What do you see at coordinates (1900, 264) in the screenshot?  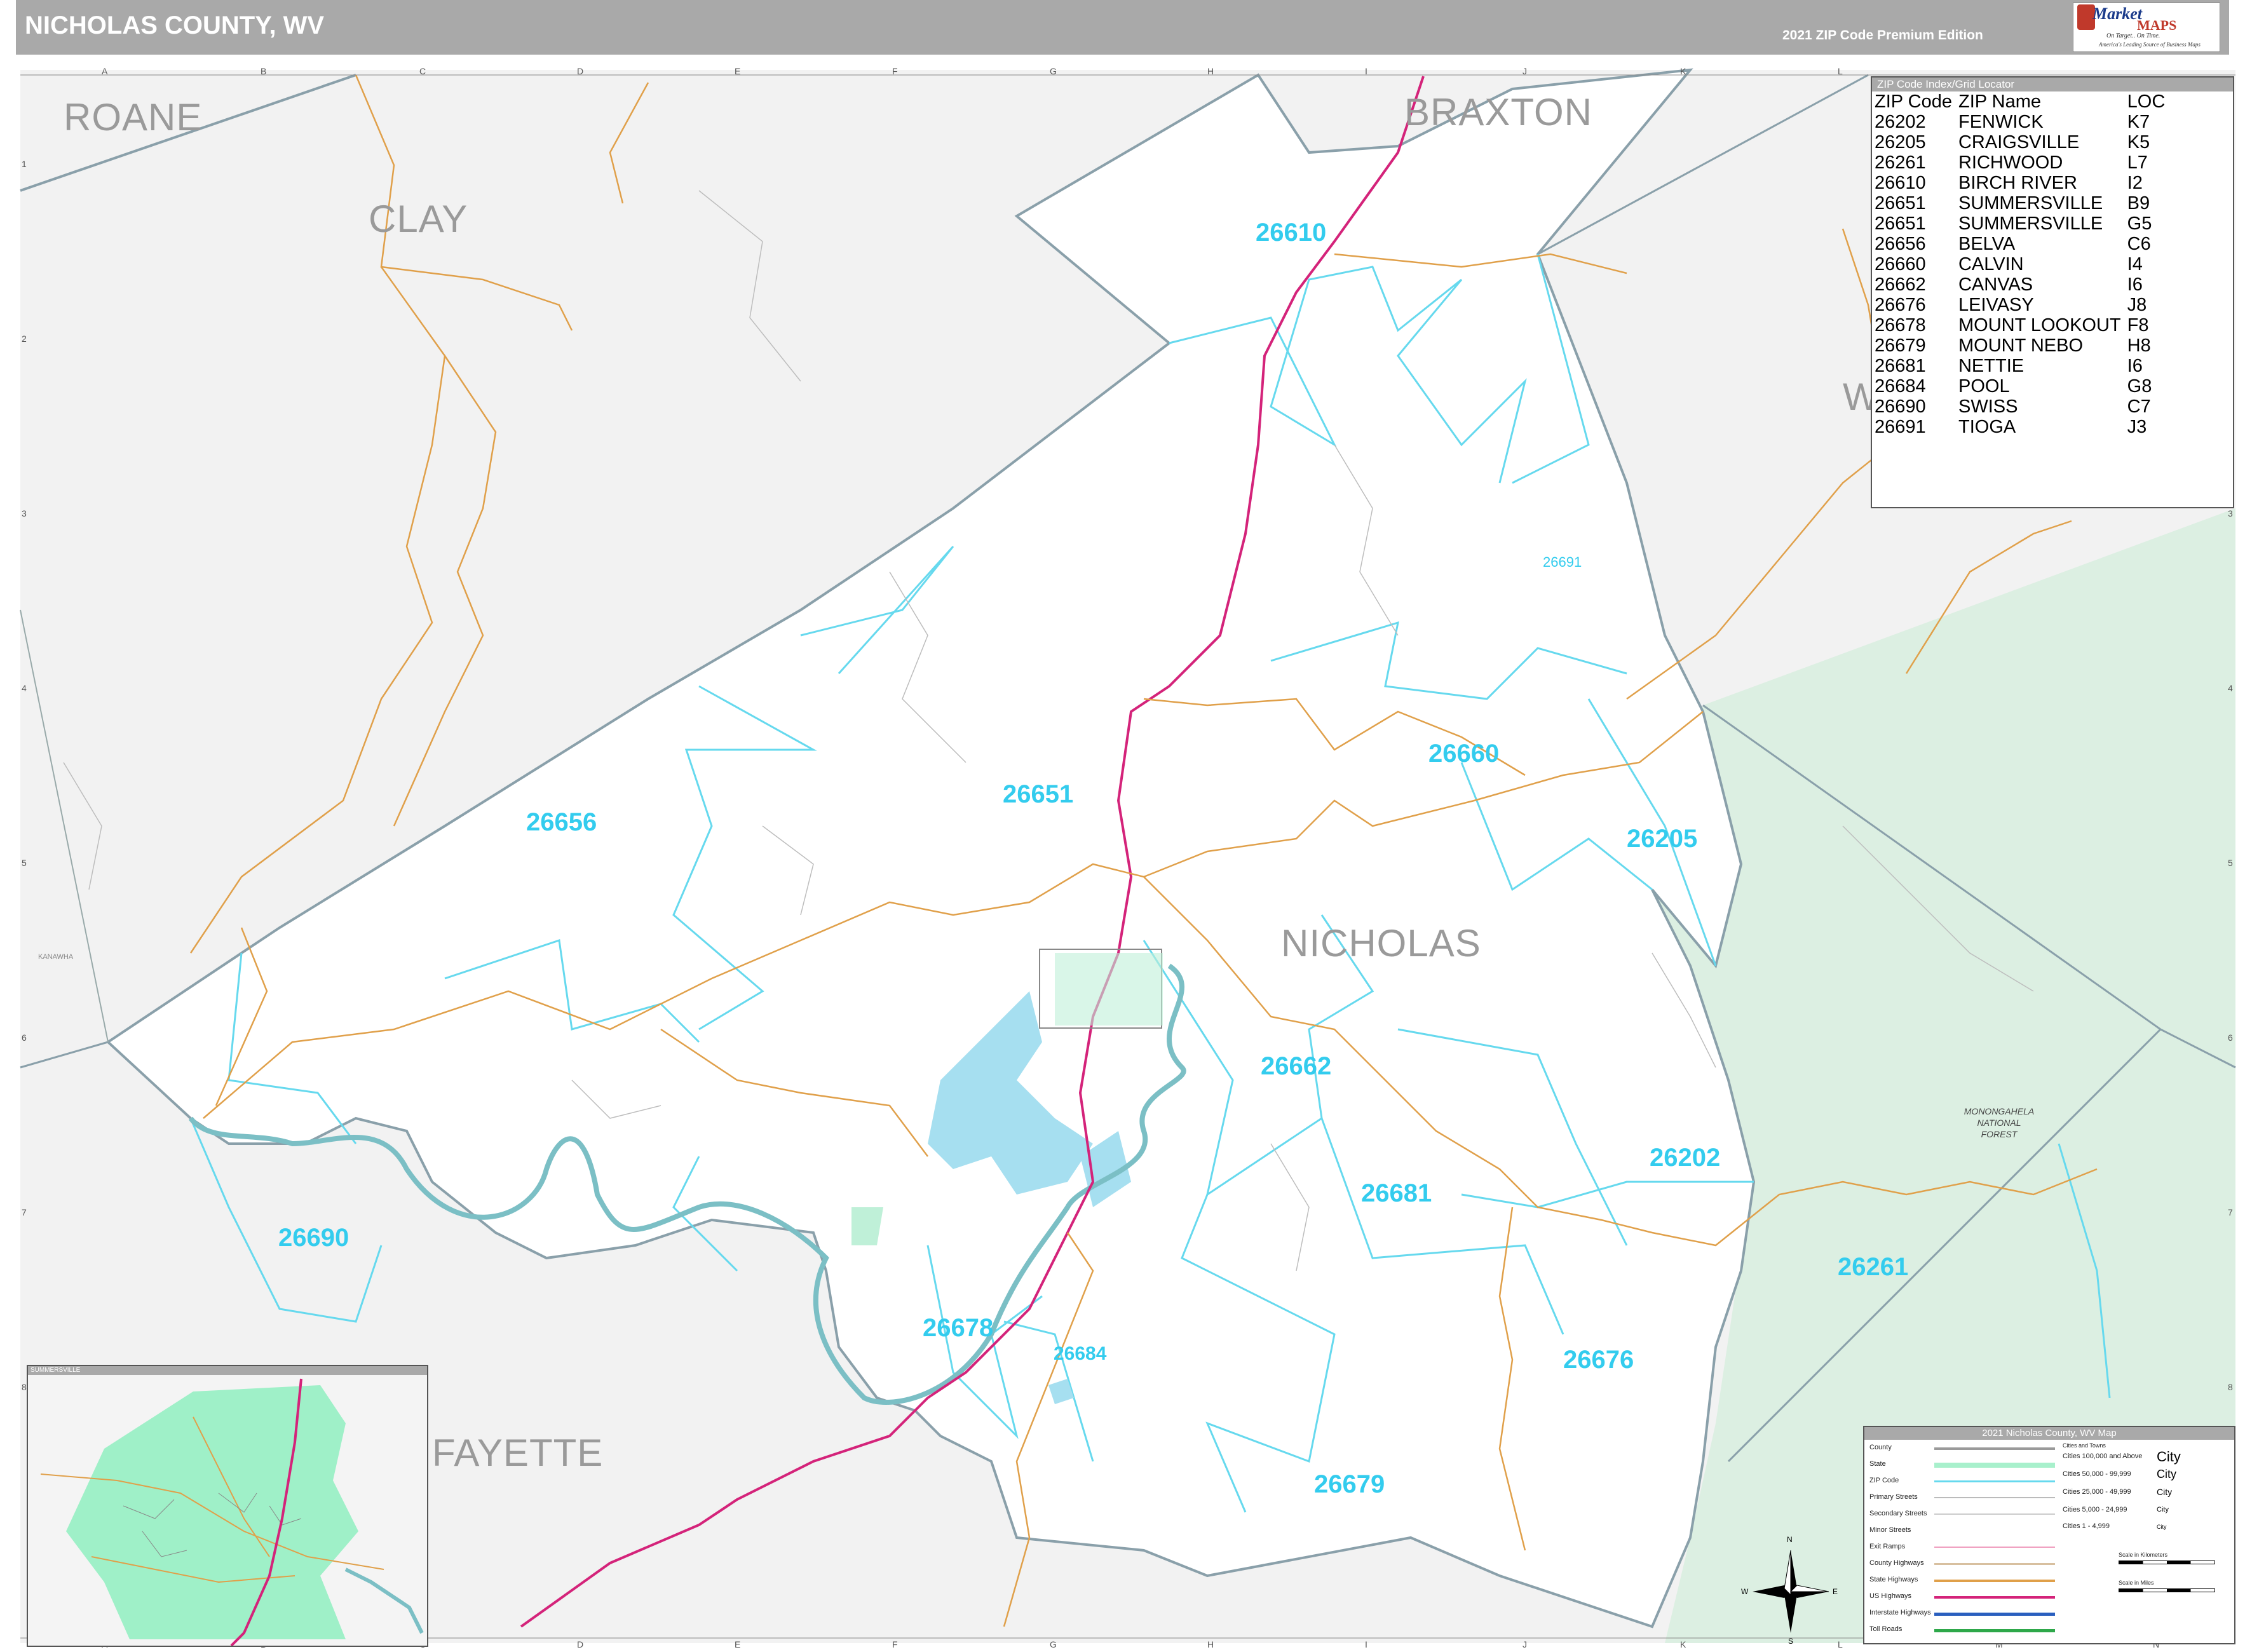 I see `zip-index-zip: 26660` at bounding box center [1900, 264].